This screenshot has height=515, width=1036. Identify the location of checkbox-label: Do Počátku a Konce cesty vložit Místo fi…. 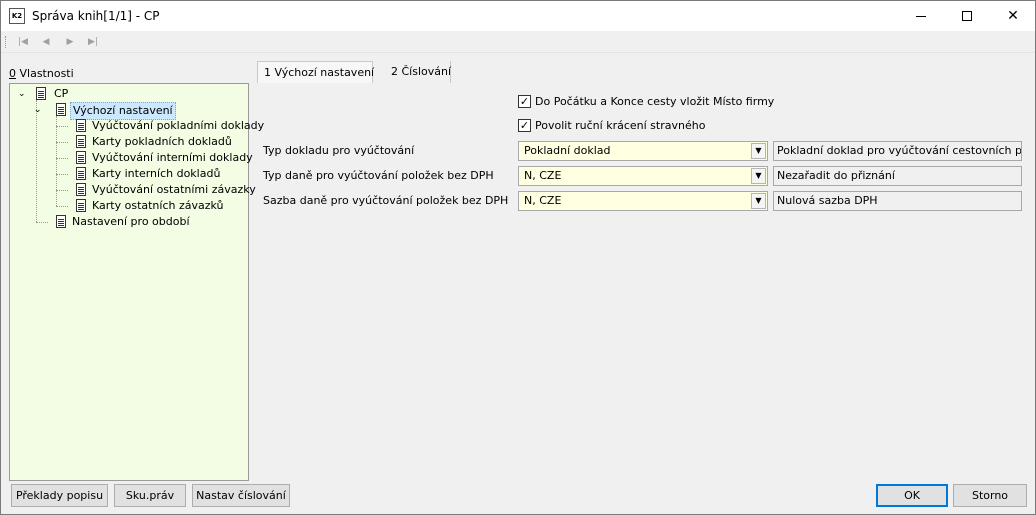
(655, 101).